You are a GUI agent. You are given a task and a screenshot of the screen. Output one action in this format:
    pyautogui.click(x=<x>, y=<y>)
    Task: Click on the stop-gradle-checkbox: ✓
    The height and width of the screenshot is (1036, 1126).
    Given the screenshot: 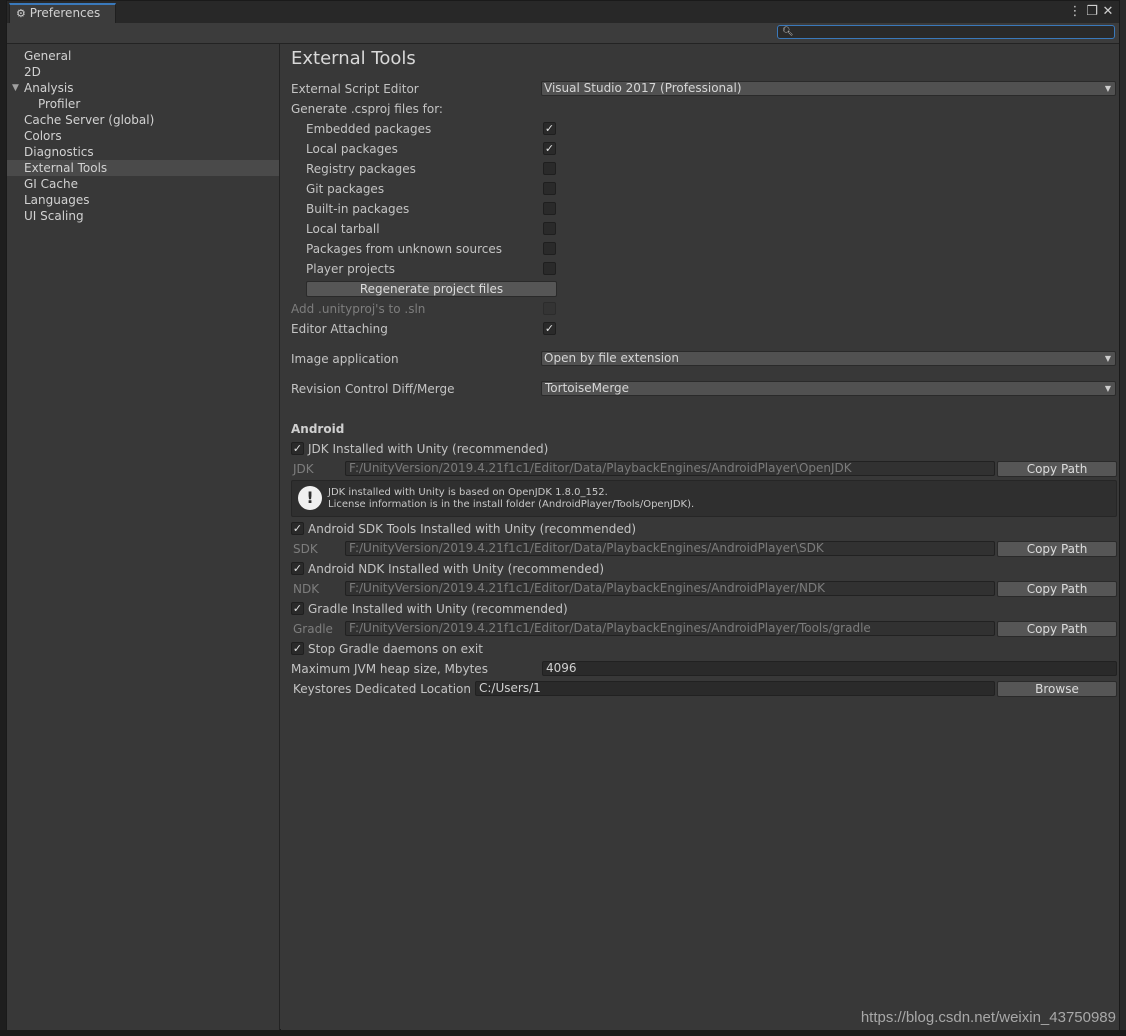 What is the action you would take?
    pyautogui.click(x=297, y=648)
    